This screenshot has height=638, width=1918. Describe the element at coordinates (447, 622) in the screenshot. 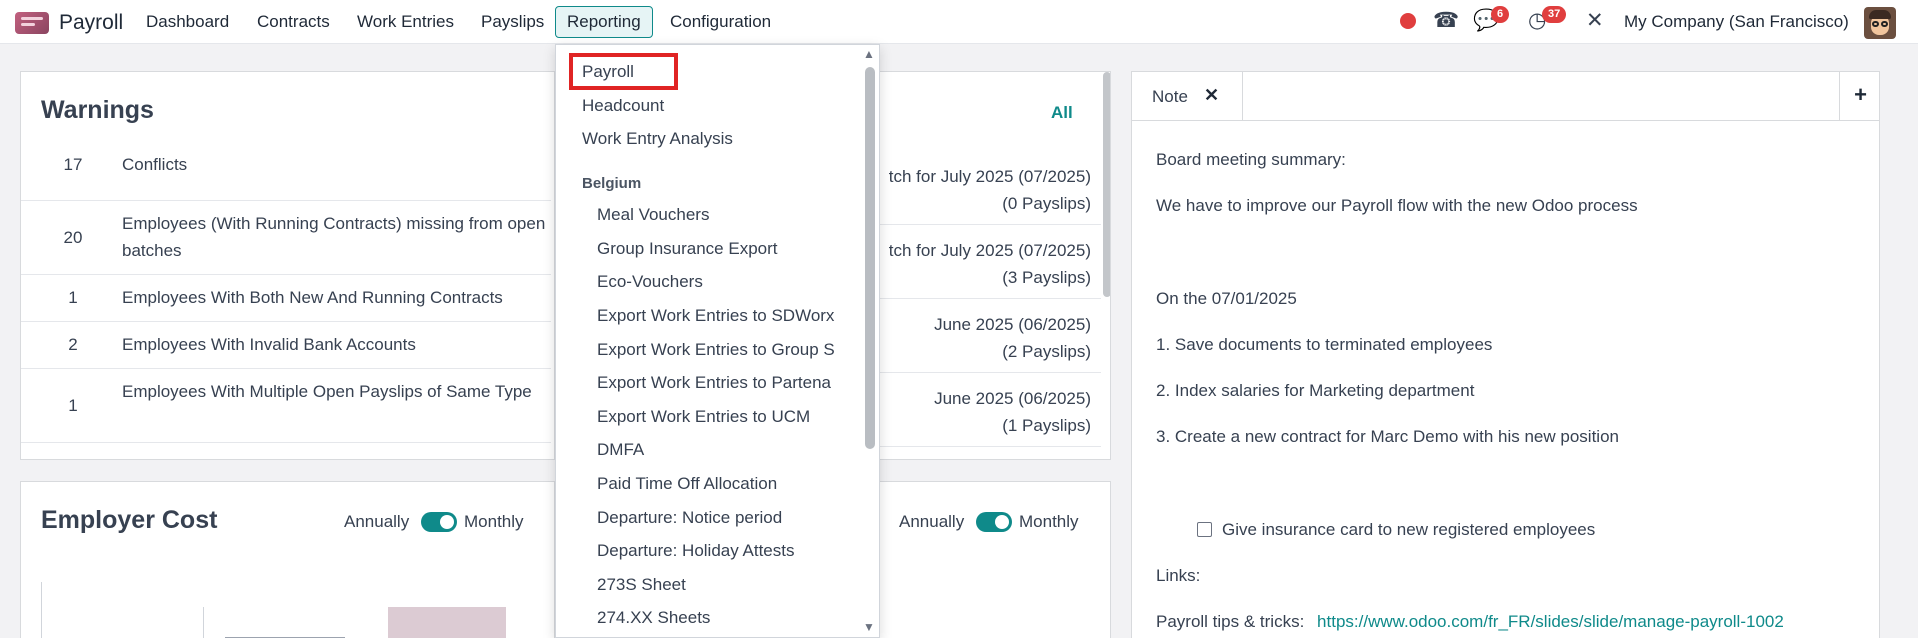

I see `cost-bar` at that location.